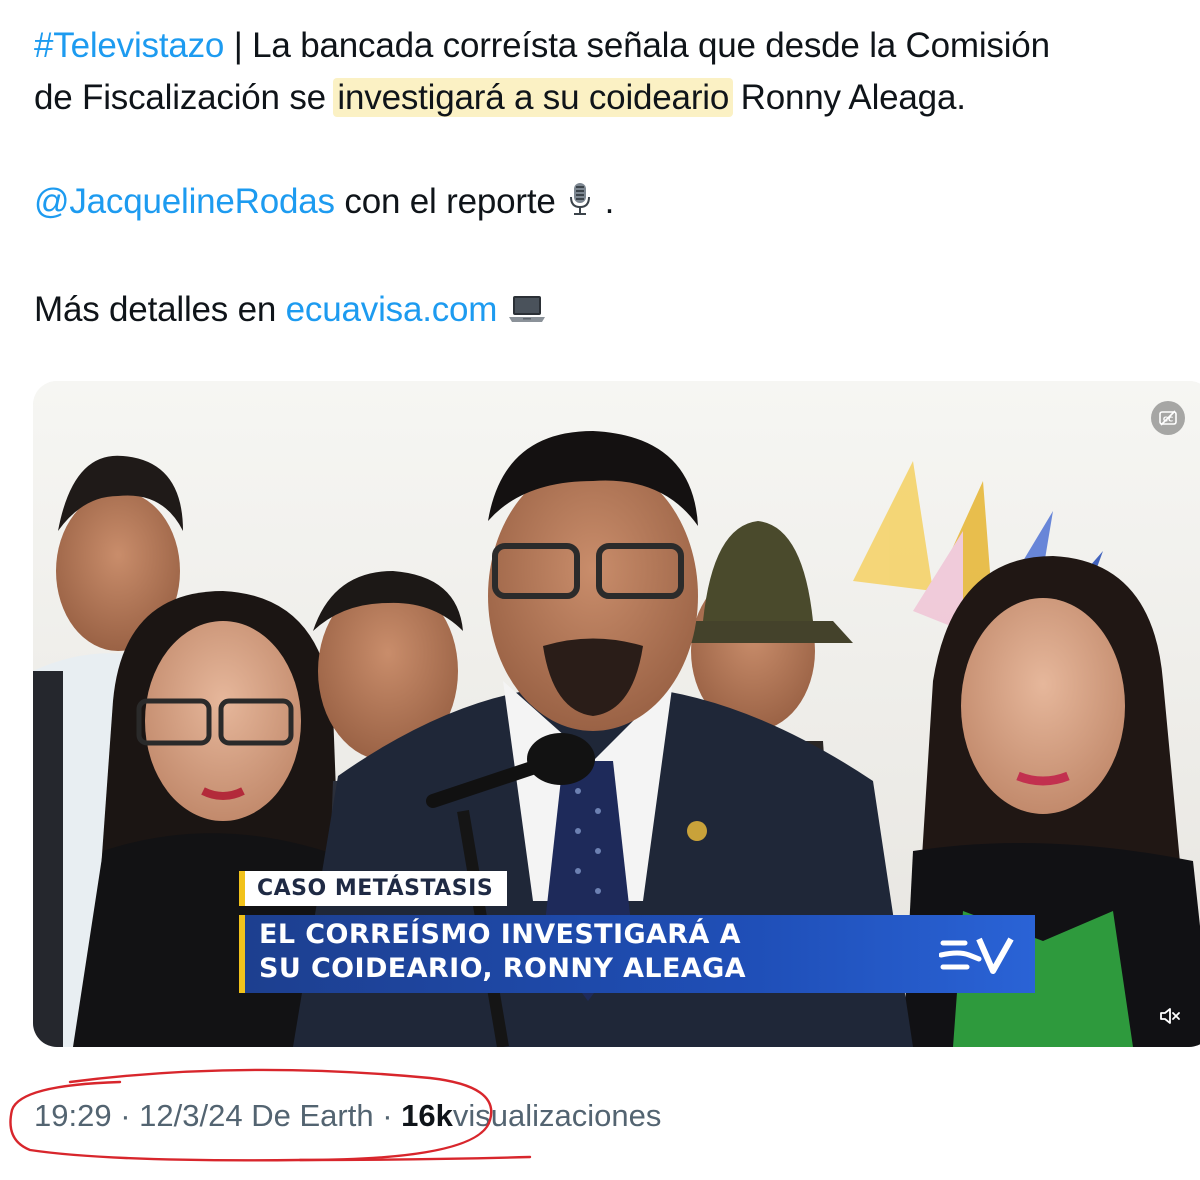 This screenshot has width=1200, height=1180. What do you see at coordinates (557, 1115) in the screenshot?
I see `views-label: visualizaciones` at bounding box center [557, 1115].